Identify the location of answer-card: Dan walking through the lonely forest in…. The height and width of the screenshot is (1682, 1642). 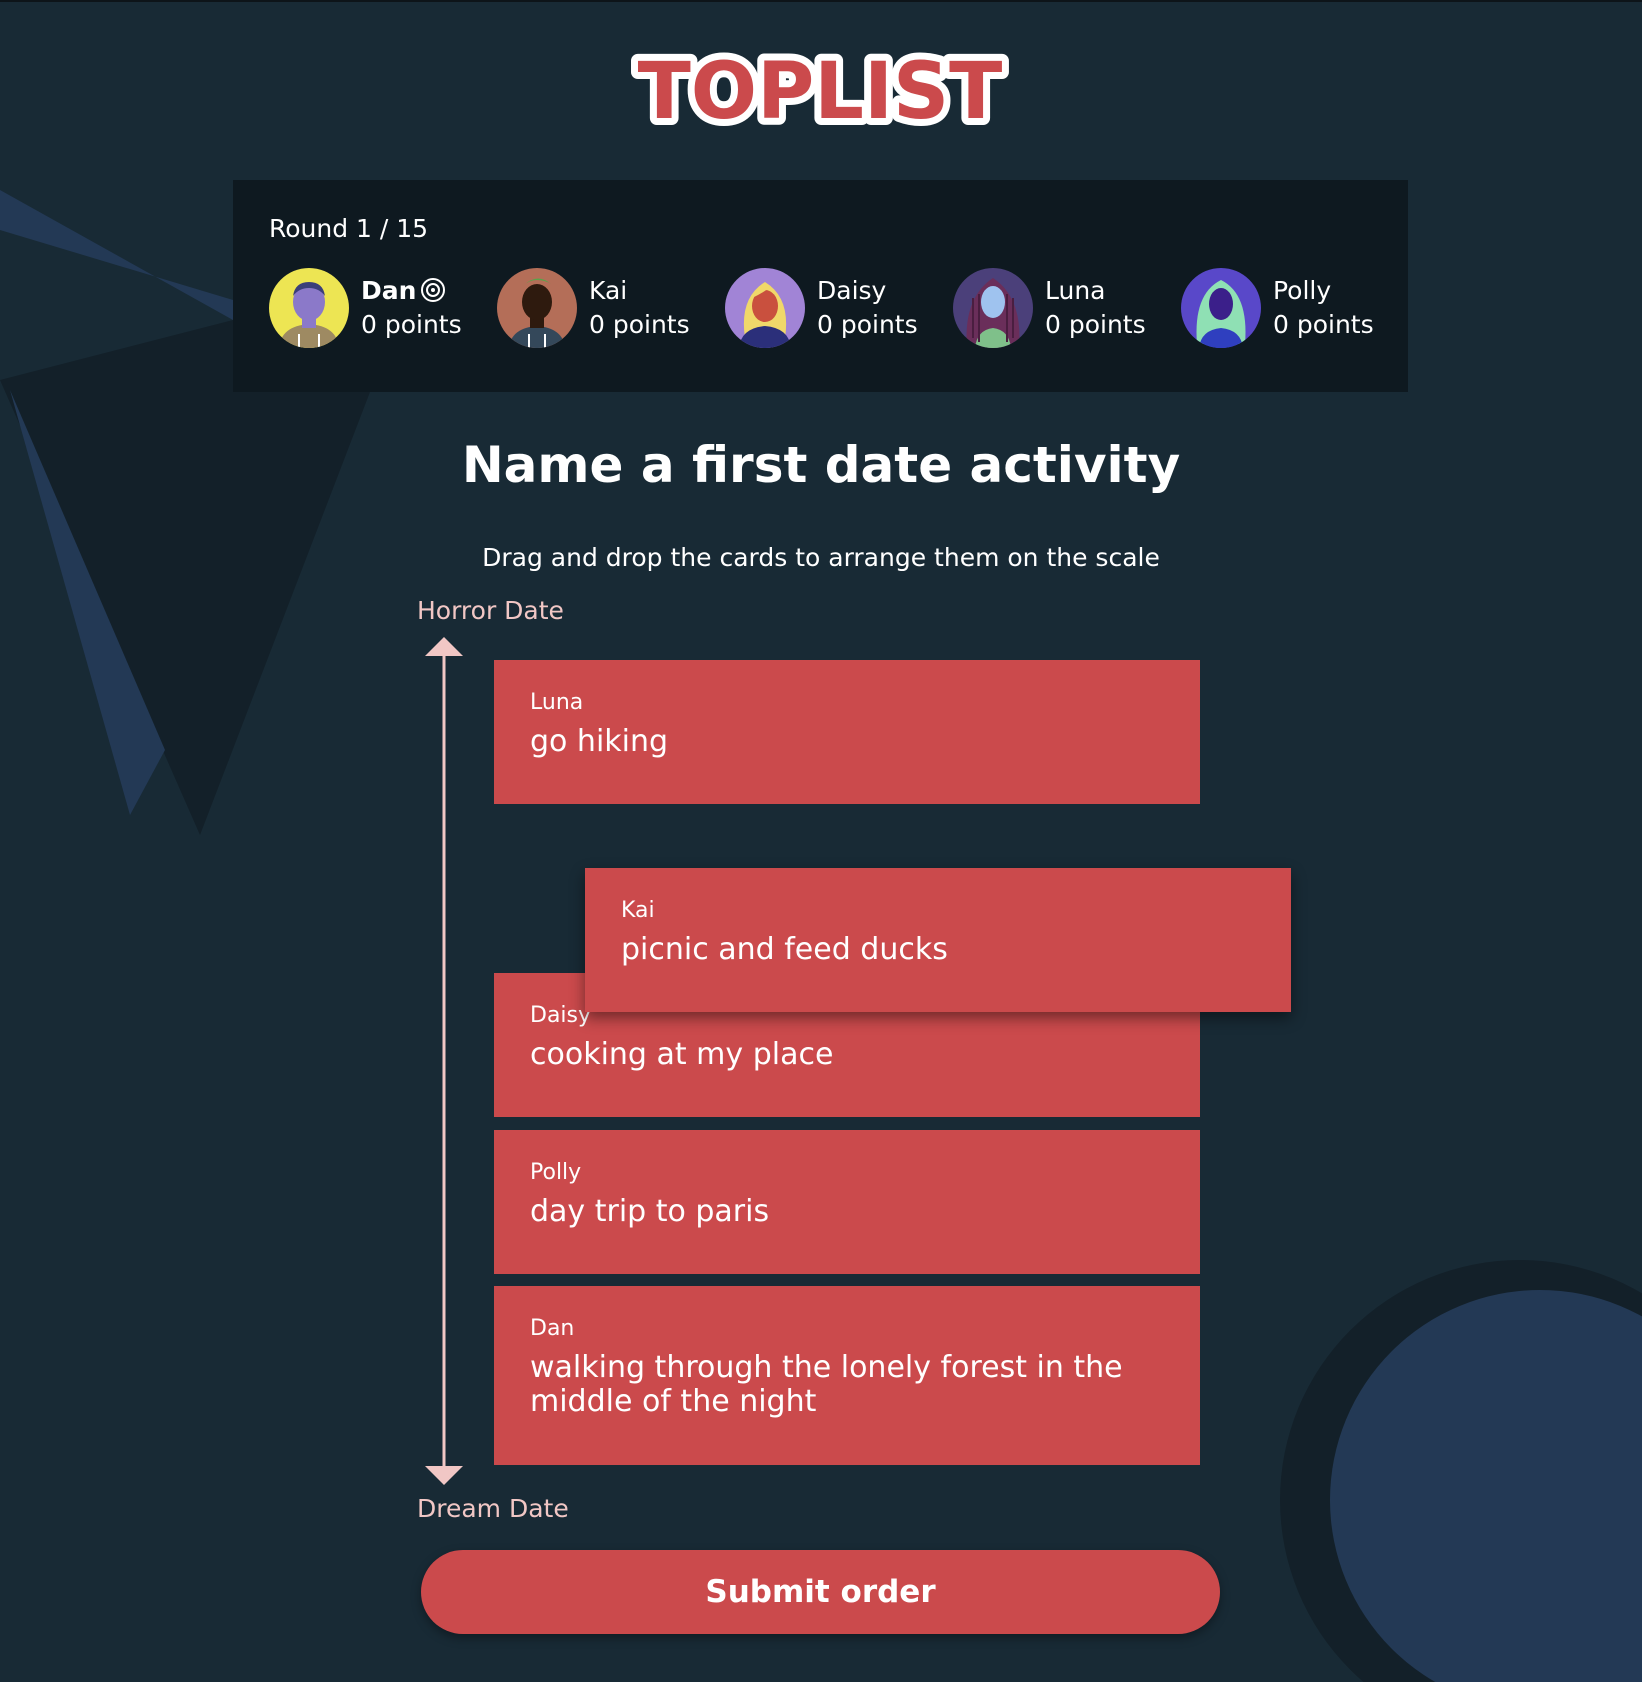
(847, 1375).